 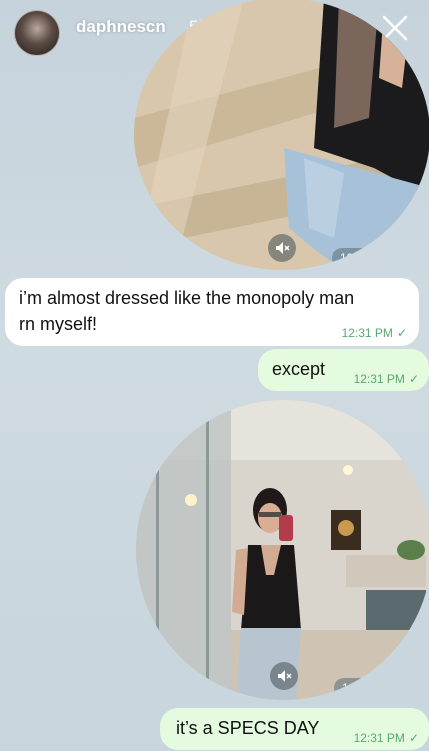 What do you see at coordinates (121, 27) in the screenshot?
I see `username: daphnescn` at bounding box center [121, 27].